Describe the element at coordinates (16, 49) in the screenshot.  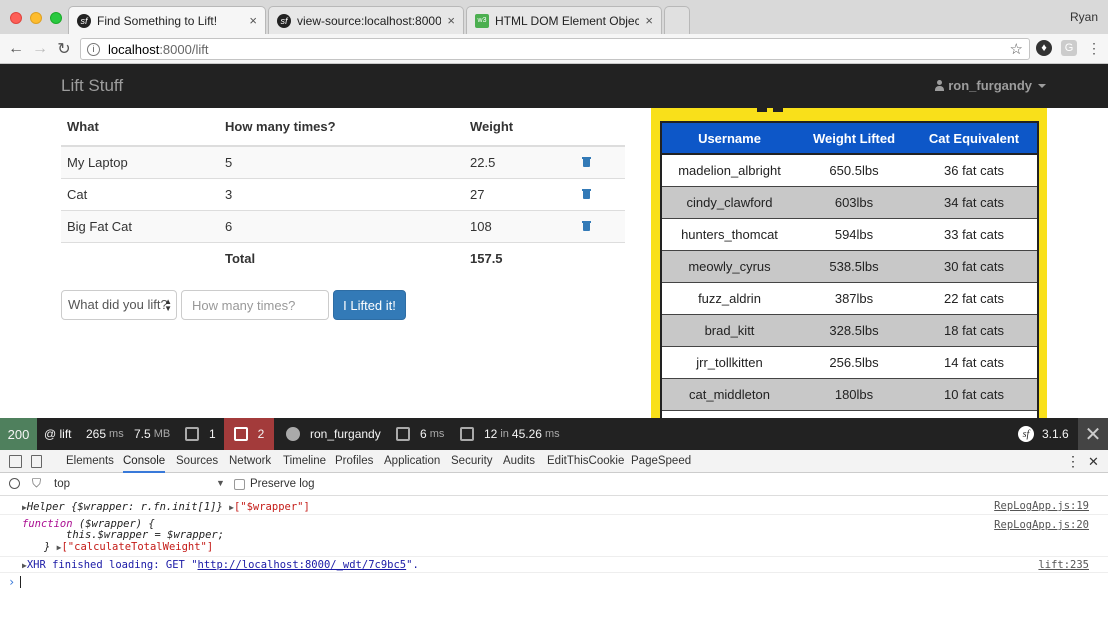
I see `back-arrow-icon: ←` at that location.